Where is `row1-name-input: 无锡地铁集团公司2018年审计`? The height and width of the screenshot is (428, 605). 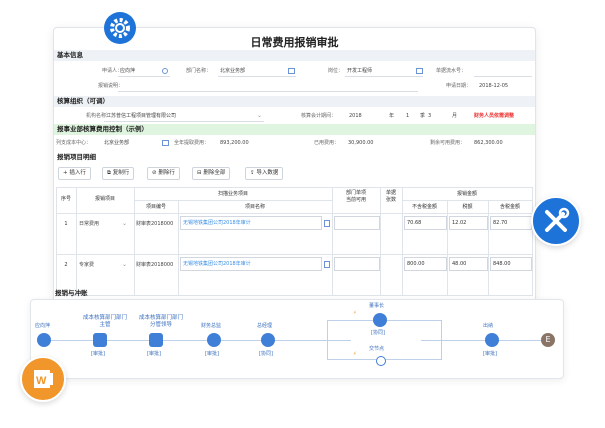 row1-name-input: 无锡地铁集团公司2018年审计 is located at coordinates (251, 223).